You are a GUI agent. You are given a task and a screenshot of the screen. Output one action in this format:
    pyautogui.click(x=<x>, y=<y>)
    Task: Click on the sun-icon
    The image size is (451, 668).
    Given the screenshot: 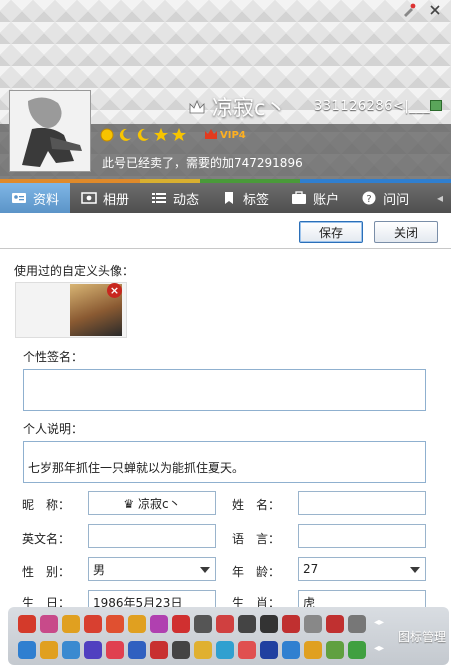 What is the action you would take?
    pyautogui.click(x=107, y=135)
    